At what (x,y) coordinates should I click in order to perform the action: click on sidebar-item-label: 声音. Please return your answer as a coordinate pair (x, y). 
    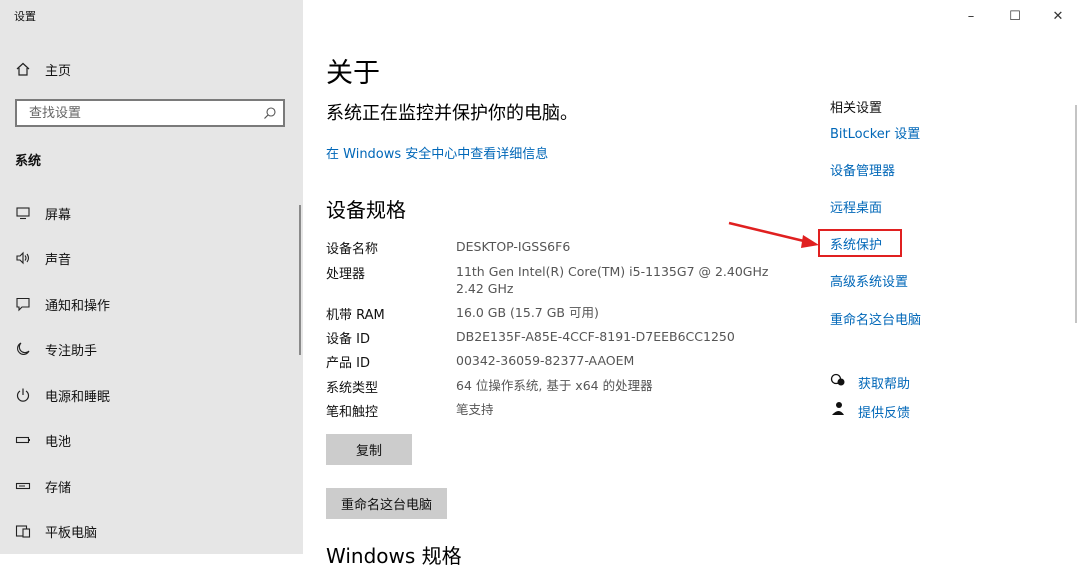
    Looking at the image, I should click on (58, 260).